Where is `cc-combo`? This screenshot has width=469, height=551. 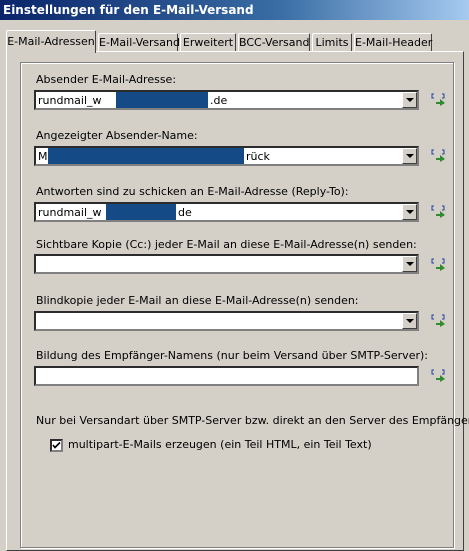
cc-combo is located at coordinates (226, 264).